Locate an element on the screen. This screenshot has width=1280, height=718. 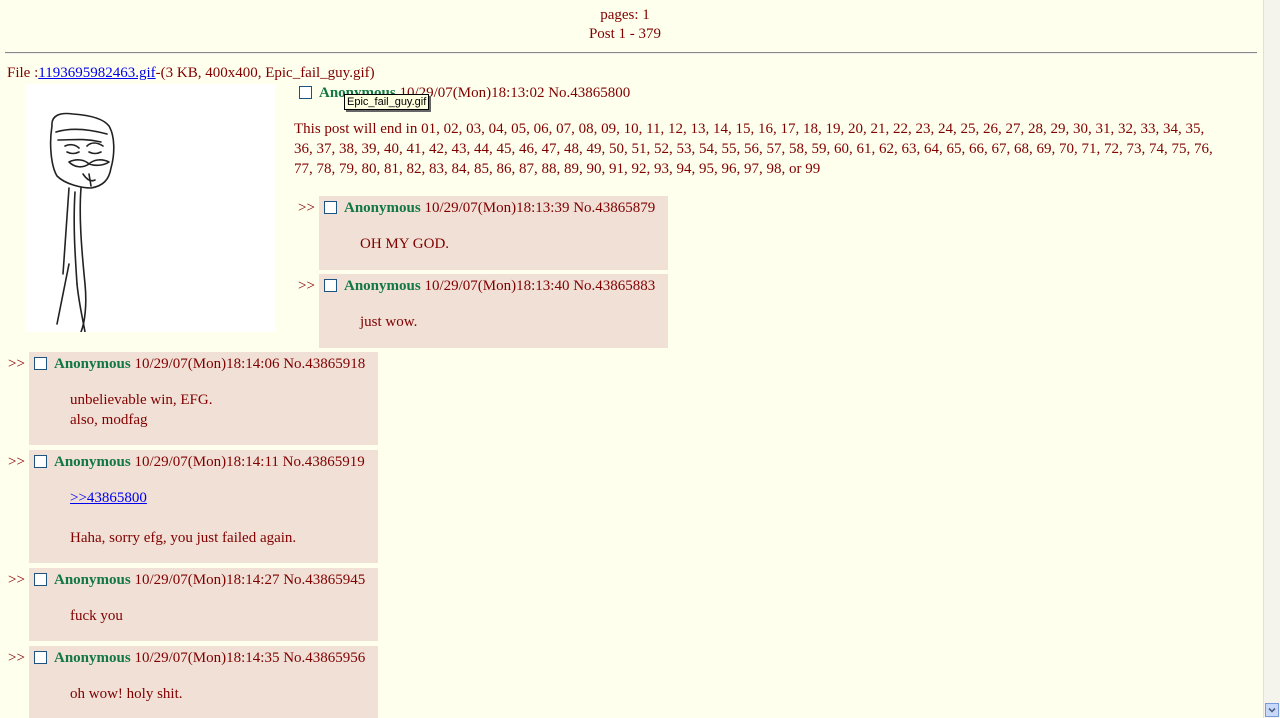
file-label: File : is located at coordinates (23, 73).